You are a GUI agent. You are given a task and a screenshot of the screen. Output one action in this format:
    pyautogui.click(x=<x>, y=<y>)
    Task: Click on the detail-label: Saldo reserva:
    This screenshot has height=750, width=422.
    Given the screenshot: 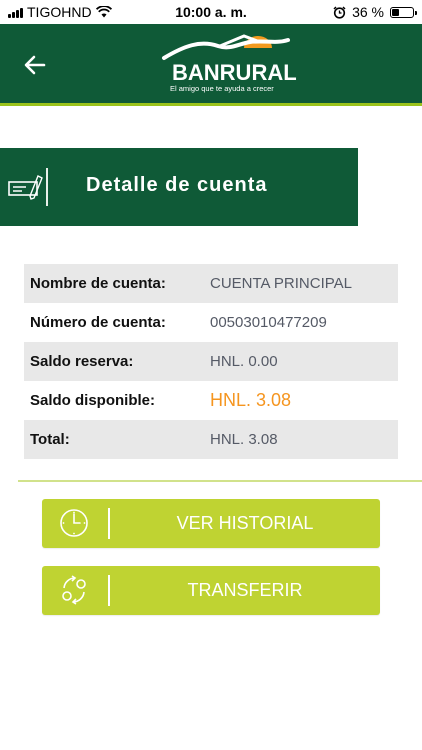 What is the action you would take?
    pyautogui.click(x=82, y=361)
    